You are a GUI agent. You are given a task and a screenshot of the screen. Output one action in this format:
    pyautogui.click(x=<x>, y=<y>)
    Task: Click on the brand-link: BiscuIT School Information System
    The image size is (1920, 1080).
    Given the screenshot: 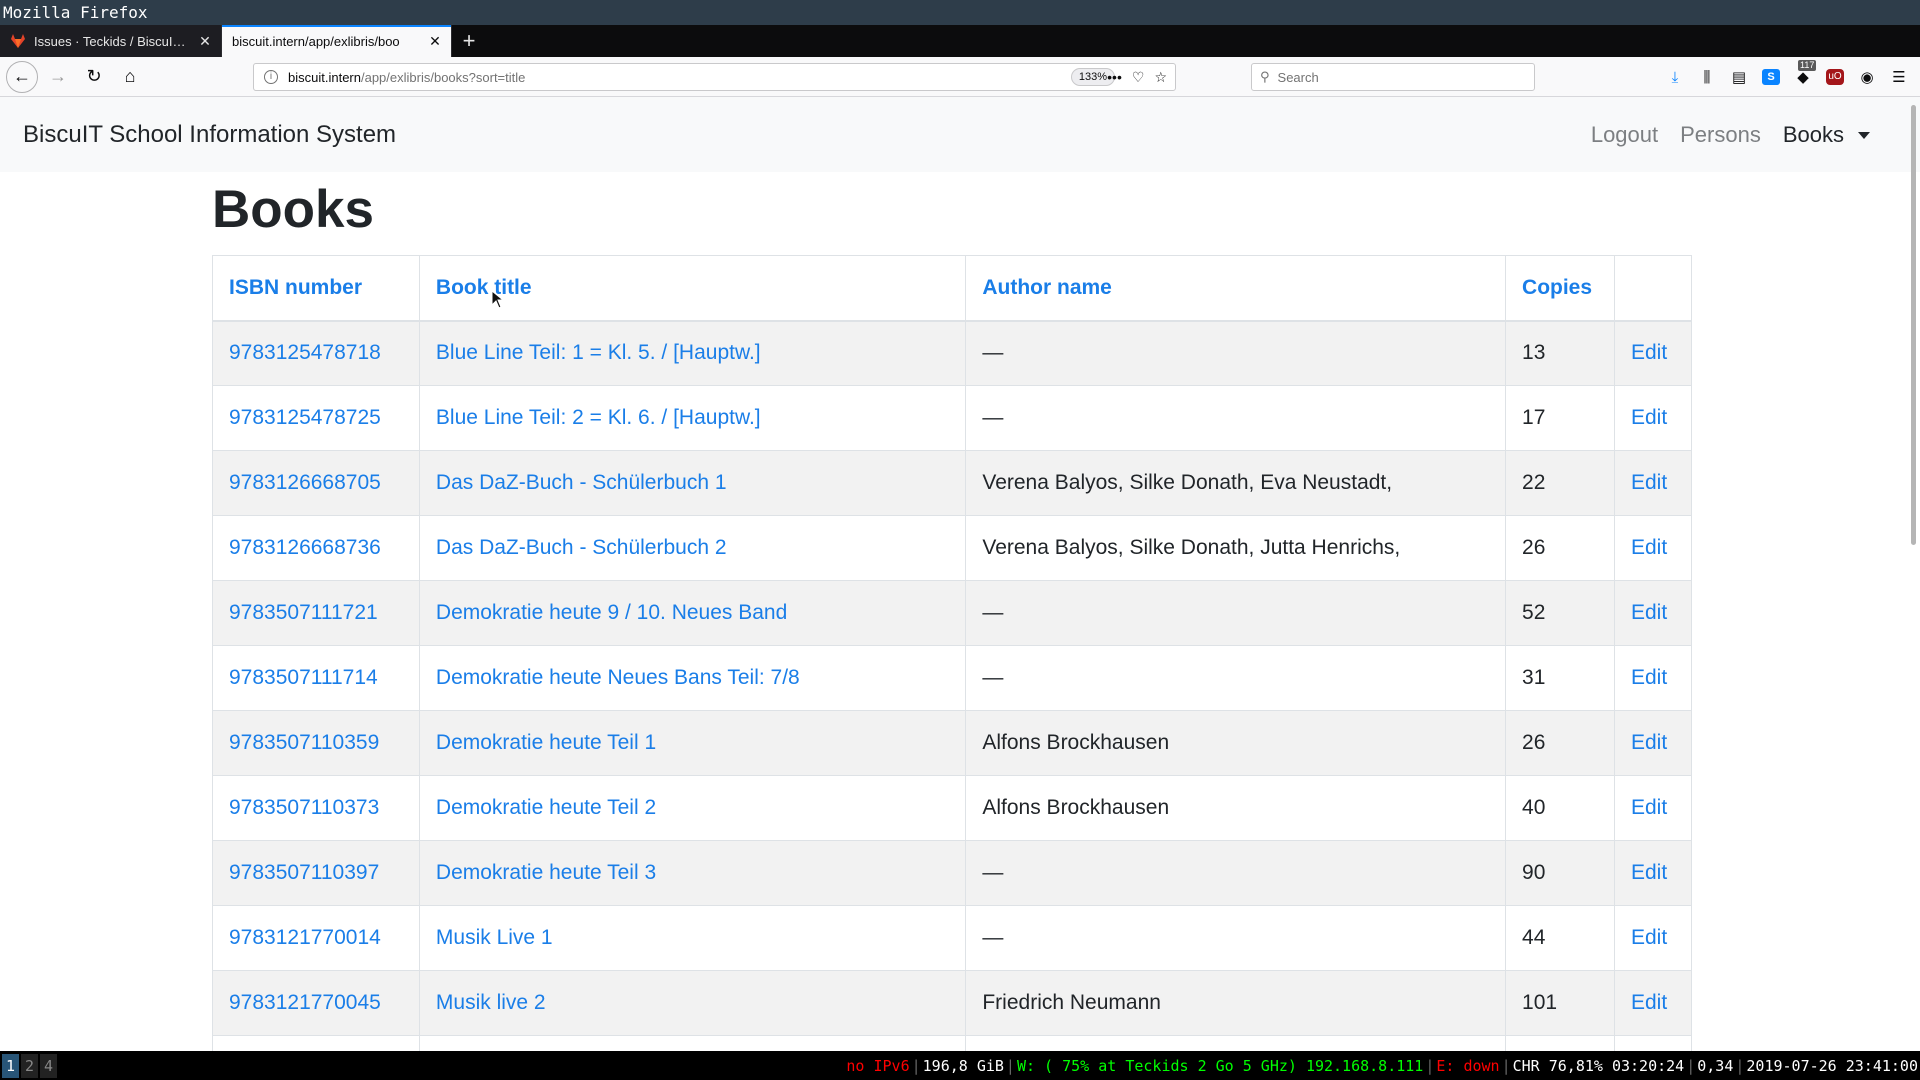 What is the action you would take?
    pyautogui.click(x=209, y=135)
    